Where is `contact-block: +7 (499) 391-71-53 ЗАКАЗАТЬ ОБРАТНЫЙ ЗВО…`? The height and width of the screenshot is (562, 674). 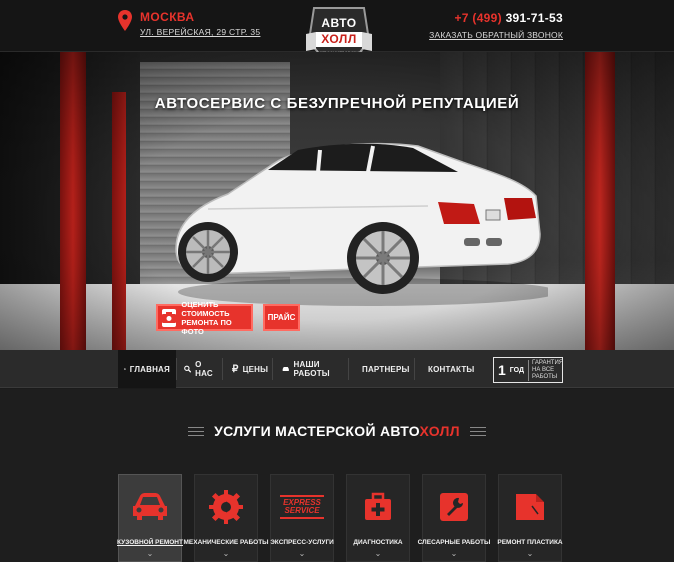 contact-block: +7 (499) 391-71-53 ЗАКАЗАТЬ ОБРАТНЫЙ ЗВО… is located at coordinates (496, 27).